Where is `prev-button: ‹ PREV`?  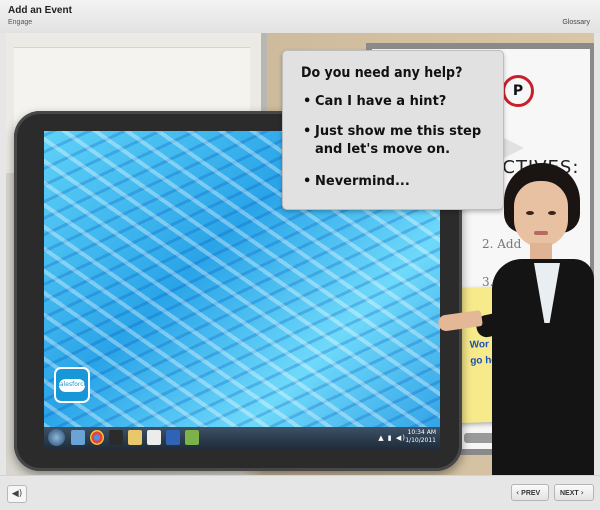
prev-button: ‹ PREV is located at coordinates (530, 492).